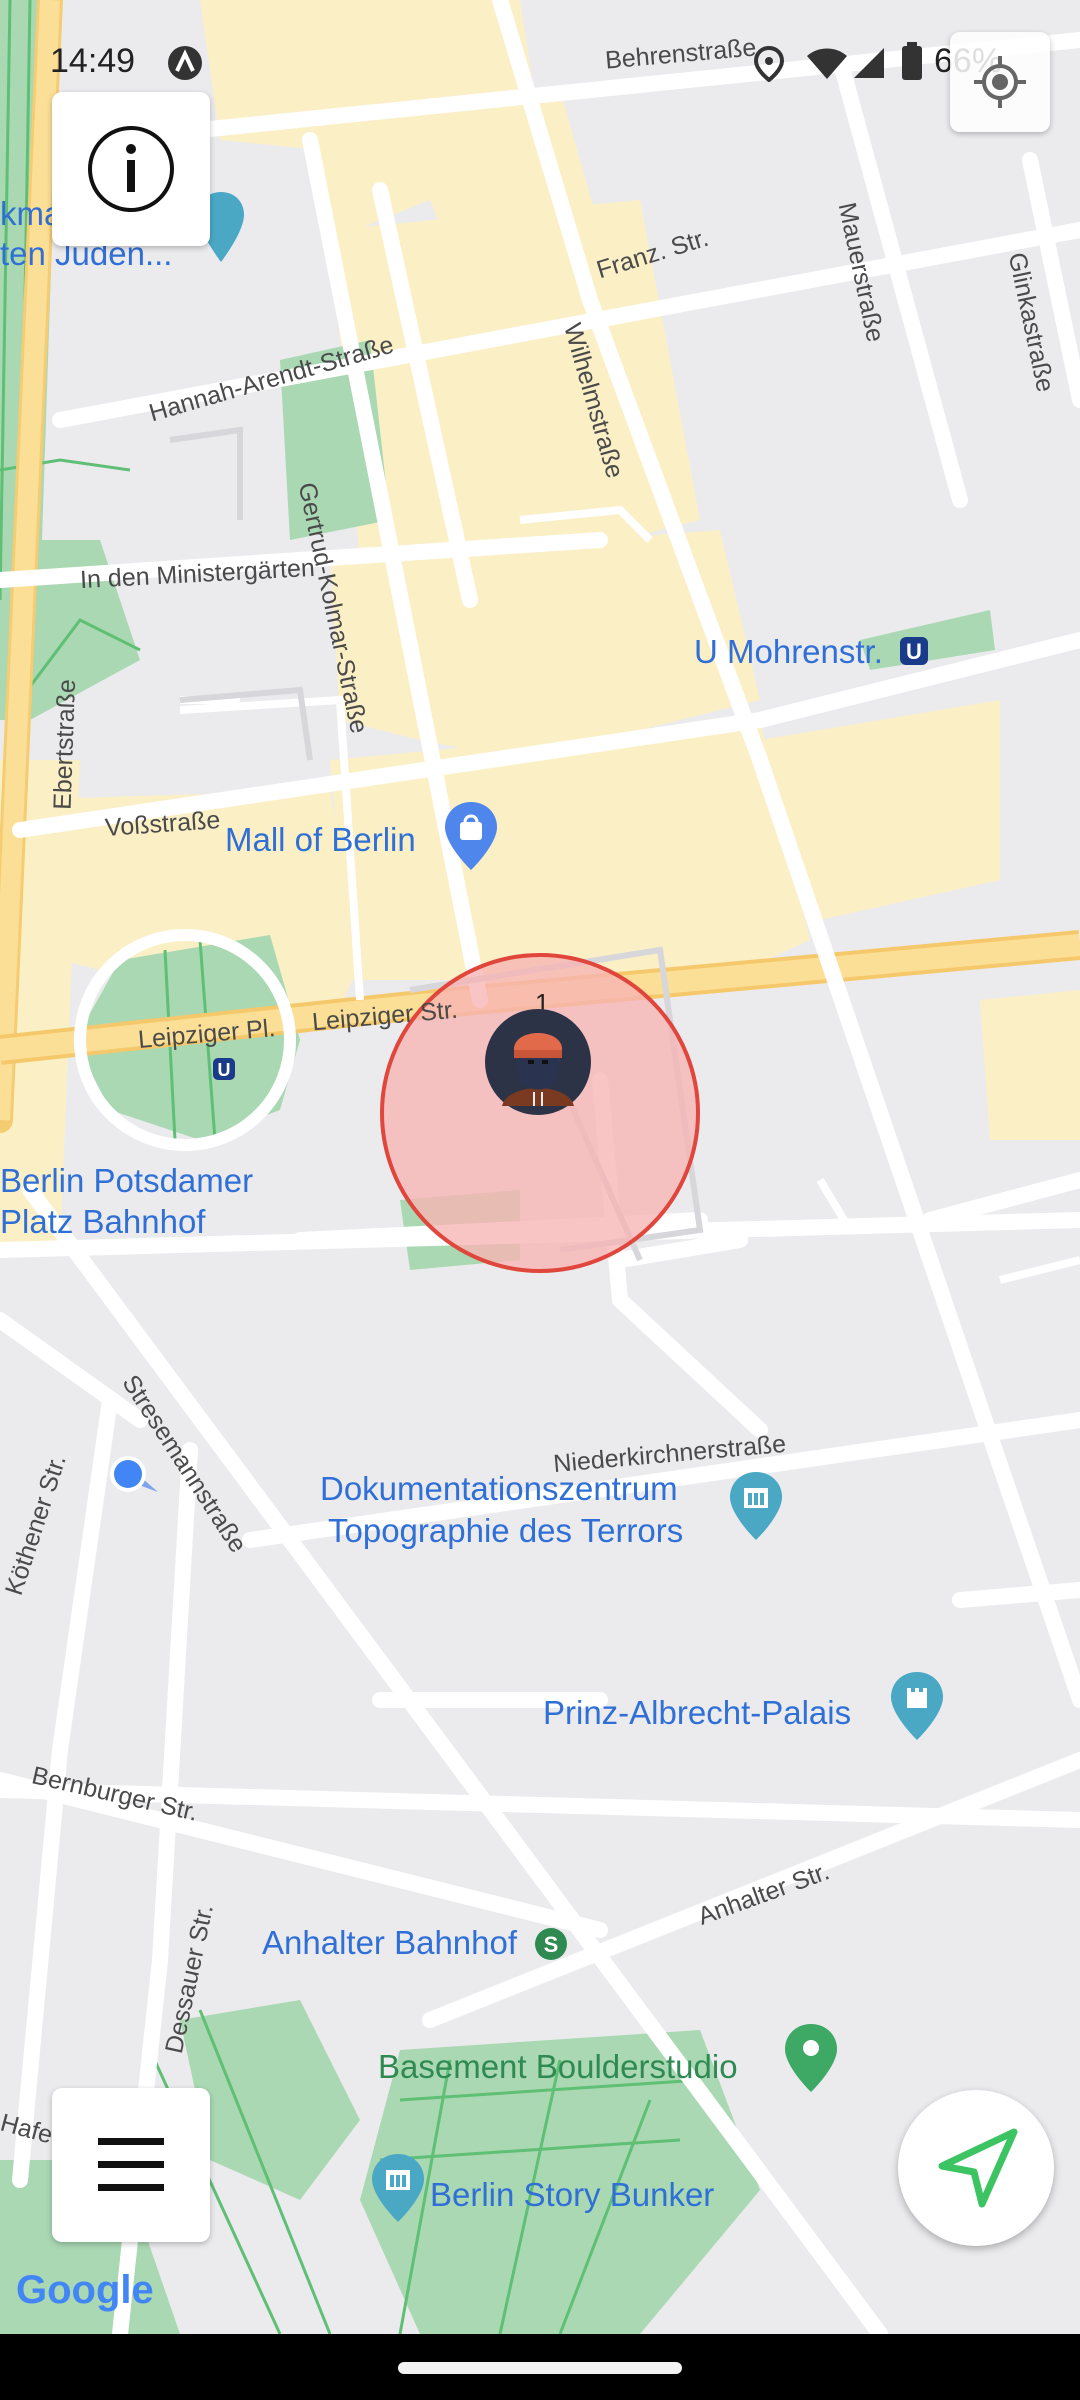 This screenshot has height=2400, width=1080. Describe the element at coordinates (93, 61) in the screenshot. I see `status-time: 14:49` at that location.